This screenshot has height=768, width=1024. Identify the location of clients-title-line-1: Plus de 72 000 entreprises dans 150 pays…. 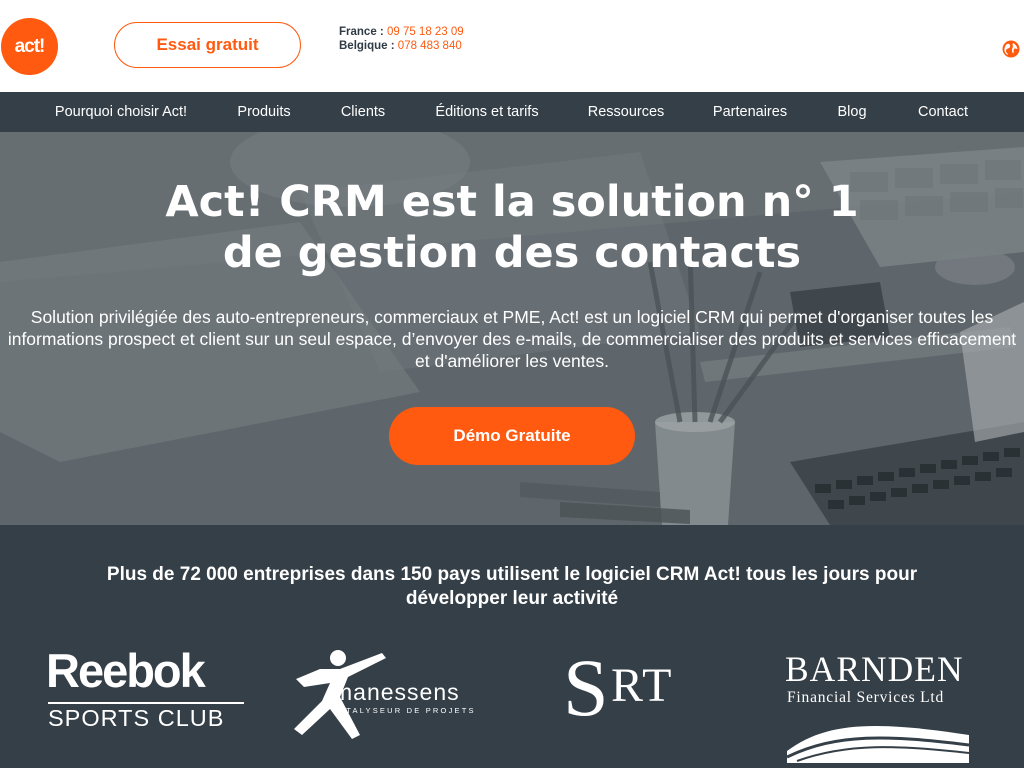
(512, 574).